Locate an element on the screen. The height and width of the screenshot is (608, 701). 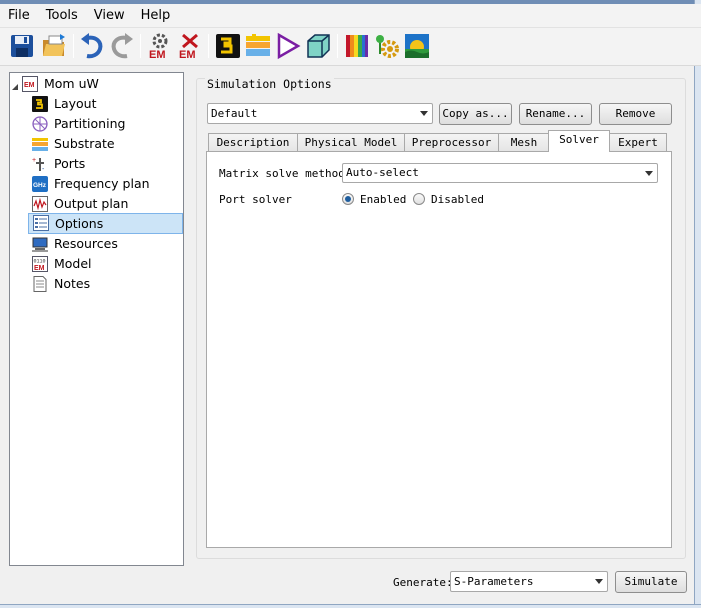
tree-item-label: Substrate is located at coordinates (84, 143).